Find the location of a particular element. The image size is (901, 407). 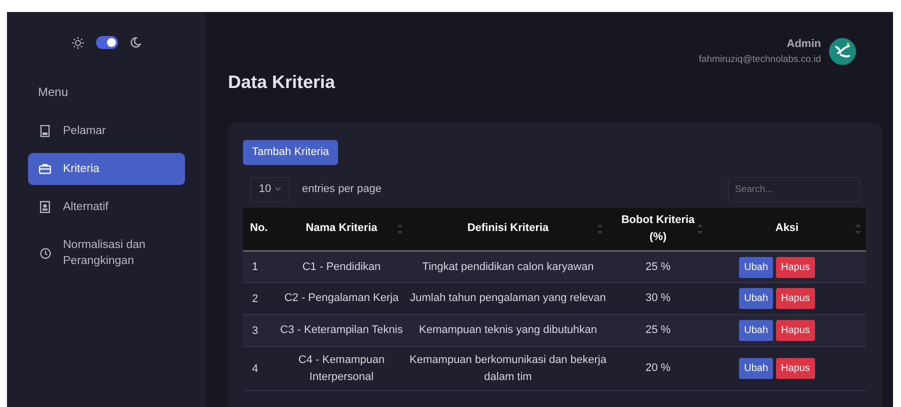

sidebar-item: Alternatif is located at coordinates (106, 207).